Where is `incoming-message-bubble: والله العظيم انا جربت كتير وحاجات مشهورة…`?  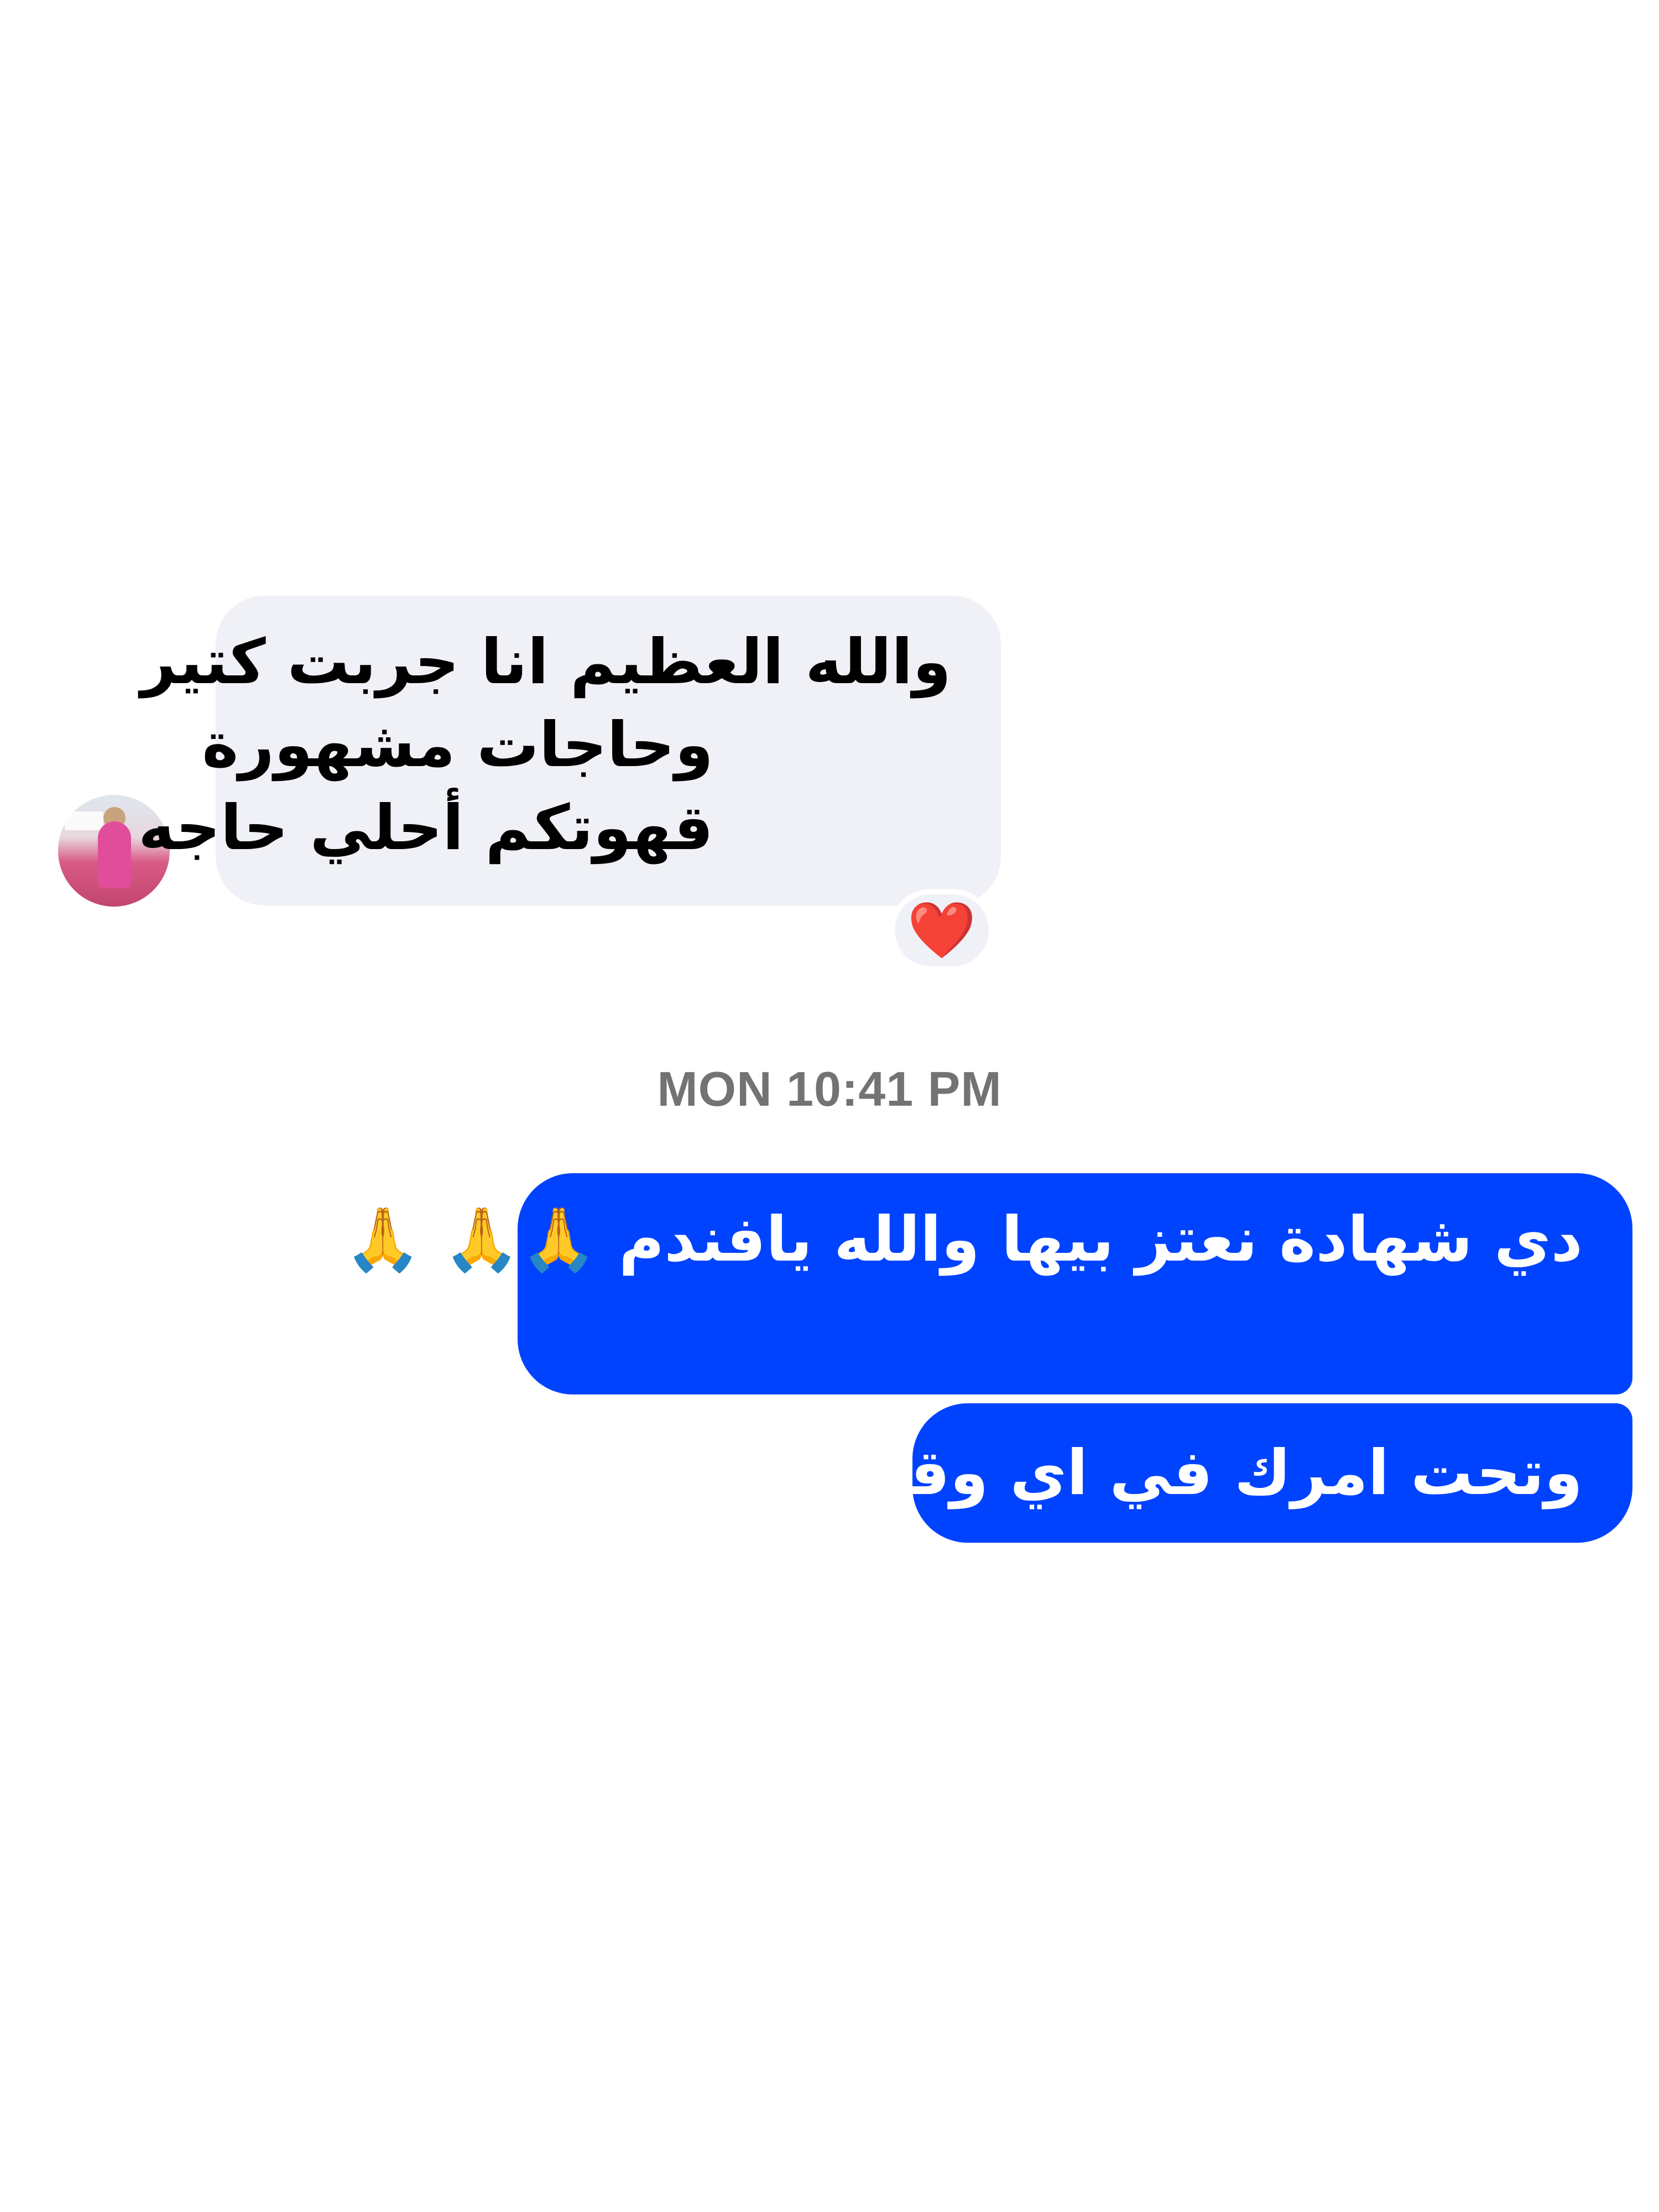
incoming-message-bubble: والله العظيم انا جربت كتير وحاجات مشهورة… is located at coordinates (570, 750).